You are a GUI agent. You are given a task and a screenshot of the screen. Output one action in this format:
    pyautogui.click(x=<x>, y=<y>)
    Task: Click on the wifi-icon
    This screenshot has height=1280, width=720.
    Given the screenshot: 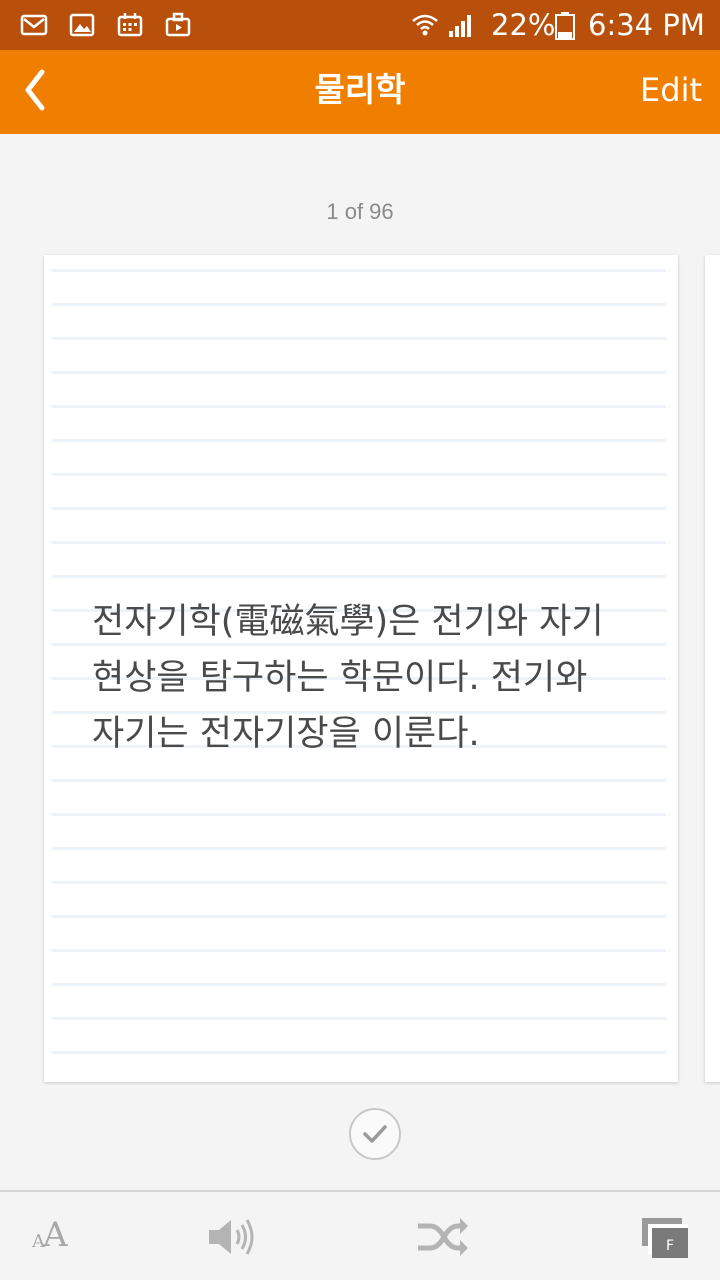 What is the action you would take?
    pyautogui.click(x=425, y=25)
    